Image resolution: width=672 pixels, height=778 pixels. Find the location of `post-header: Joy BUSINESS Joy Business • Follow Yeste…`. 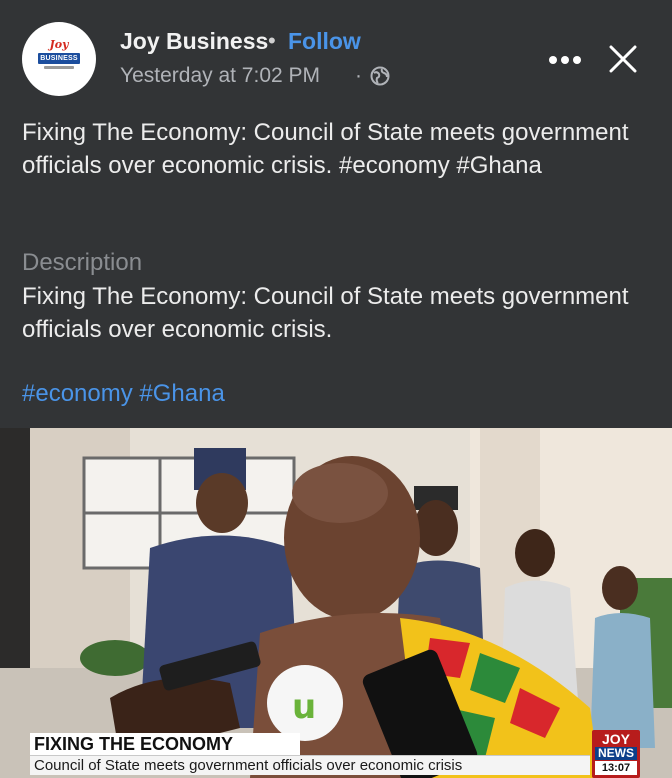

post-header: Joy BUSINESS Joy Business • Follow Yeste… is located at coordinates (336, 50).